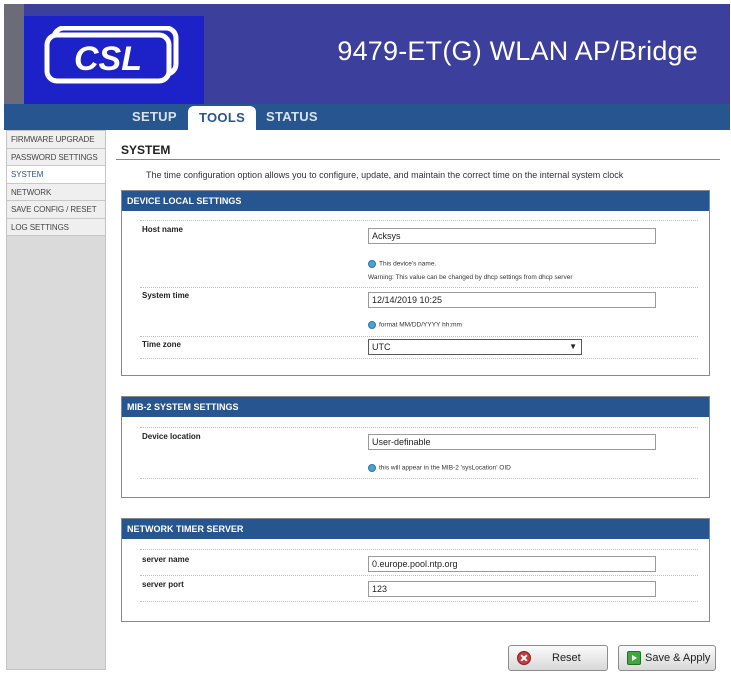 The width and height of the screenshot is (731, 680). I want to click on tab-status: STATUS, so click(292, 116).